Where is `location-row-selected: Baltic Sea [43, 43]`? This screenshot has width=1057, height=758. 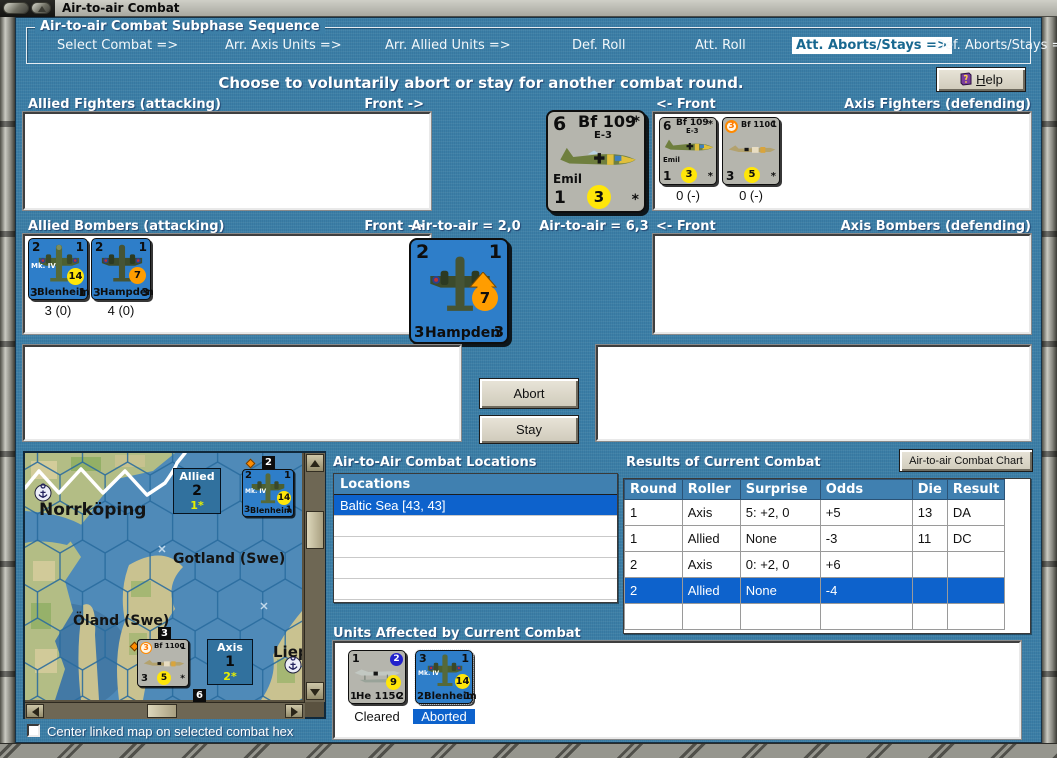
location-row-selected: Baltic Sea [43, 43] is located at coordinates (475, 505).